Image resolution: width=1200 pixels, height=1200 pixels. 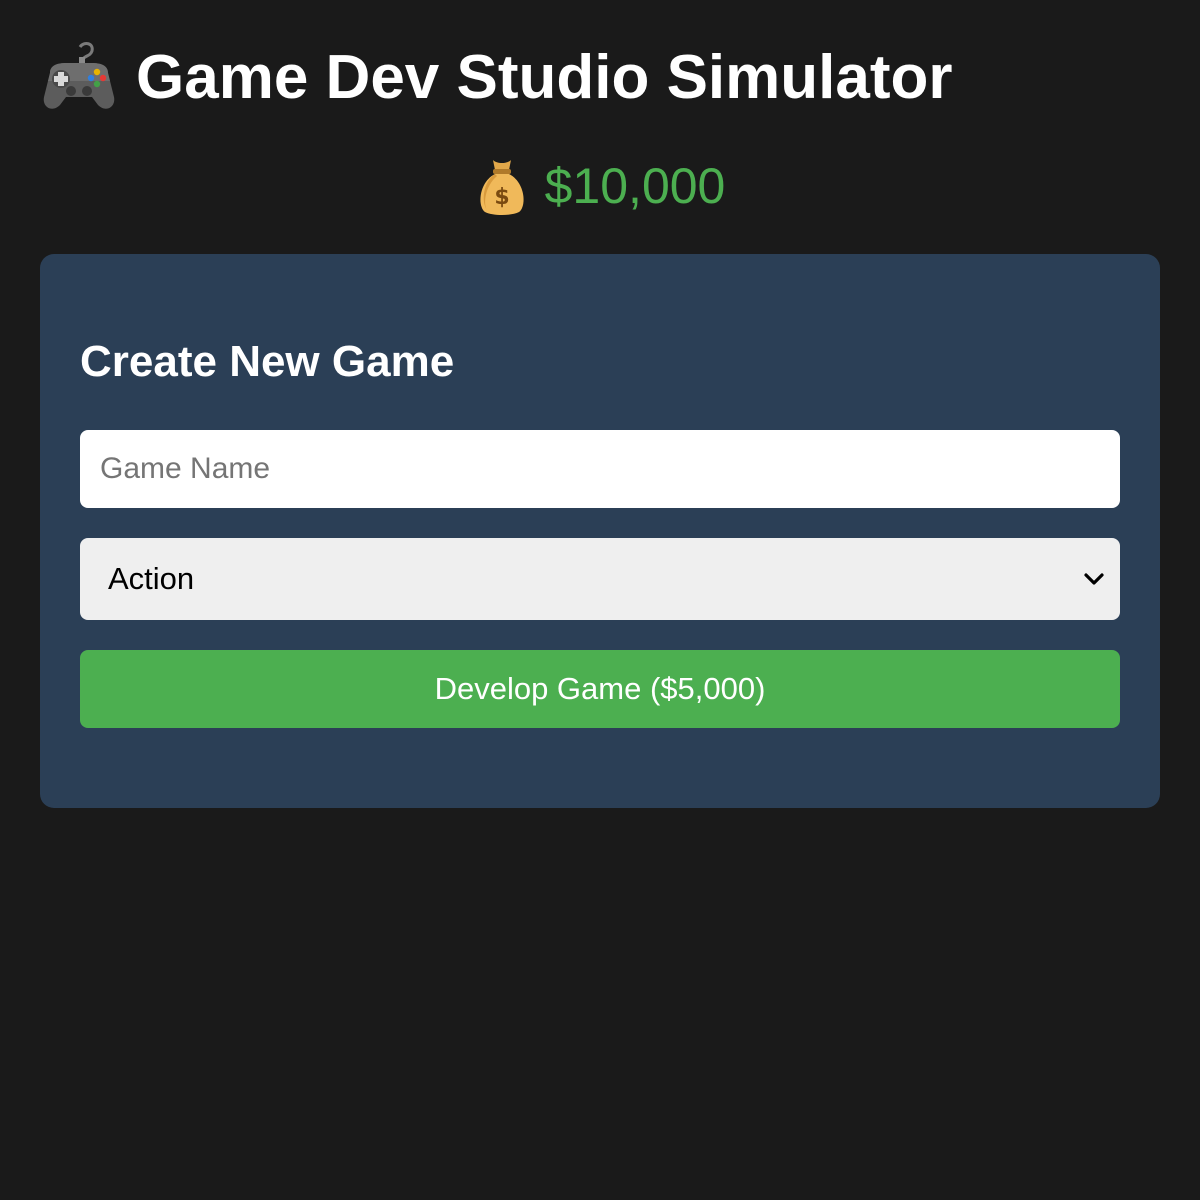 I want to click on gamepad-icon, so click(x=79, y=75).